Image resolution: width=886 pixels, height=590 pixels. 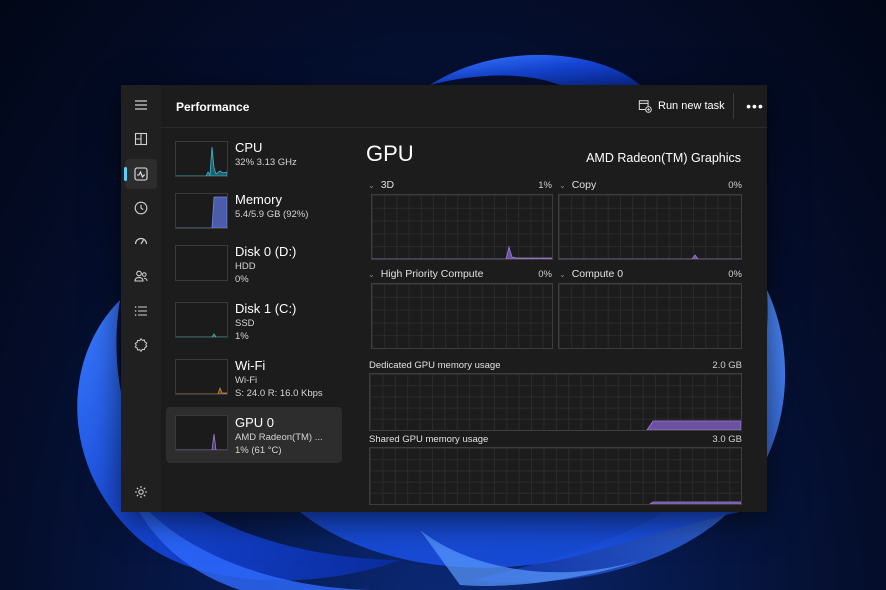 I want to click on shared-memory-graph, so click(x=555, y=476).